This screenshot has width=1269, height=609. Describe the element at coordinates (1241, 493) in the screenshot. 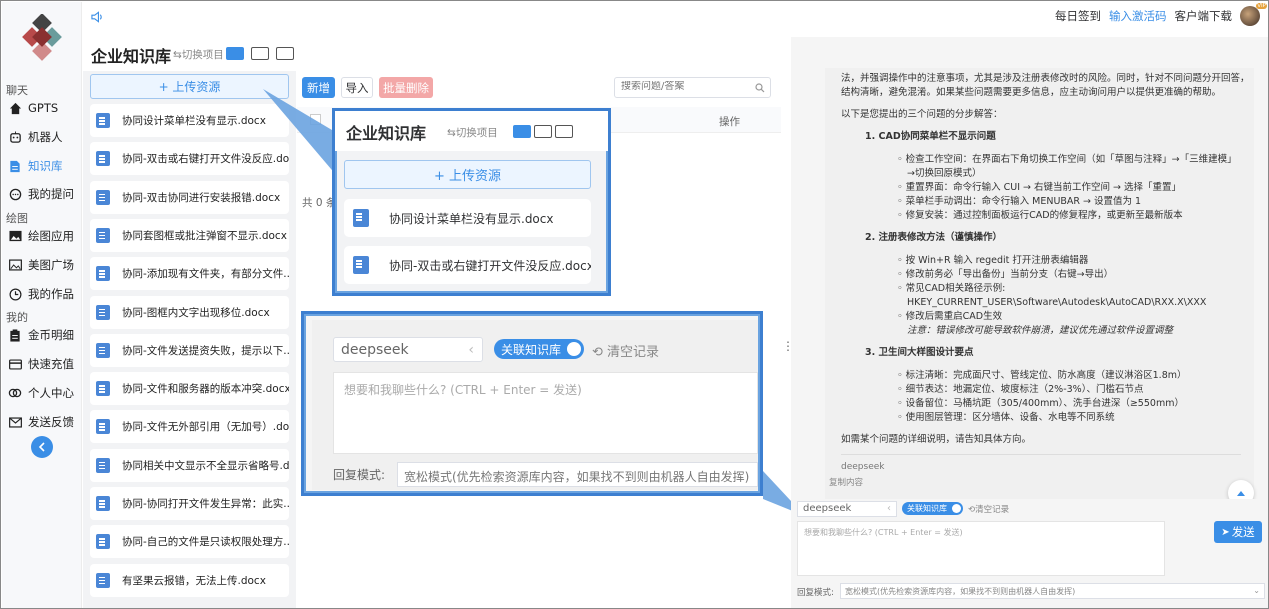

I see `caret-up-icon` at that location.